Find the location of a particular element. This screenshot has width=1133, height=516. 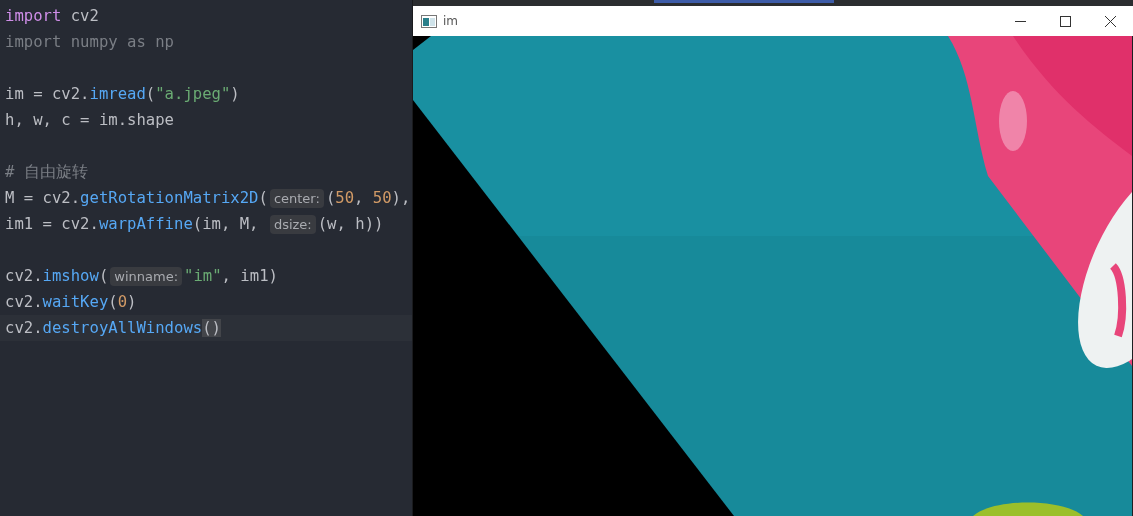

code-text: cv2.imshow( is located at coordinates (57, 276).